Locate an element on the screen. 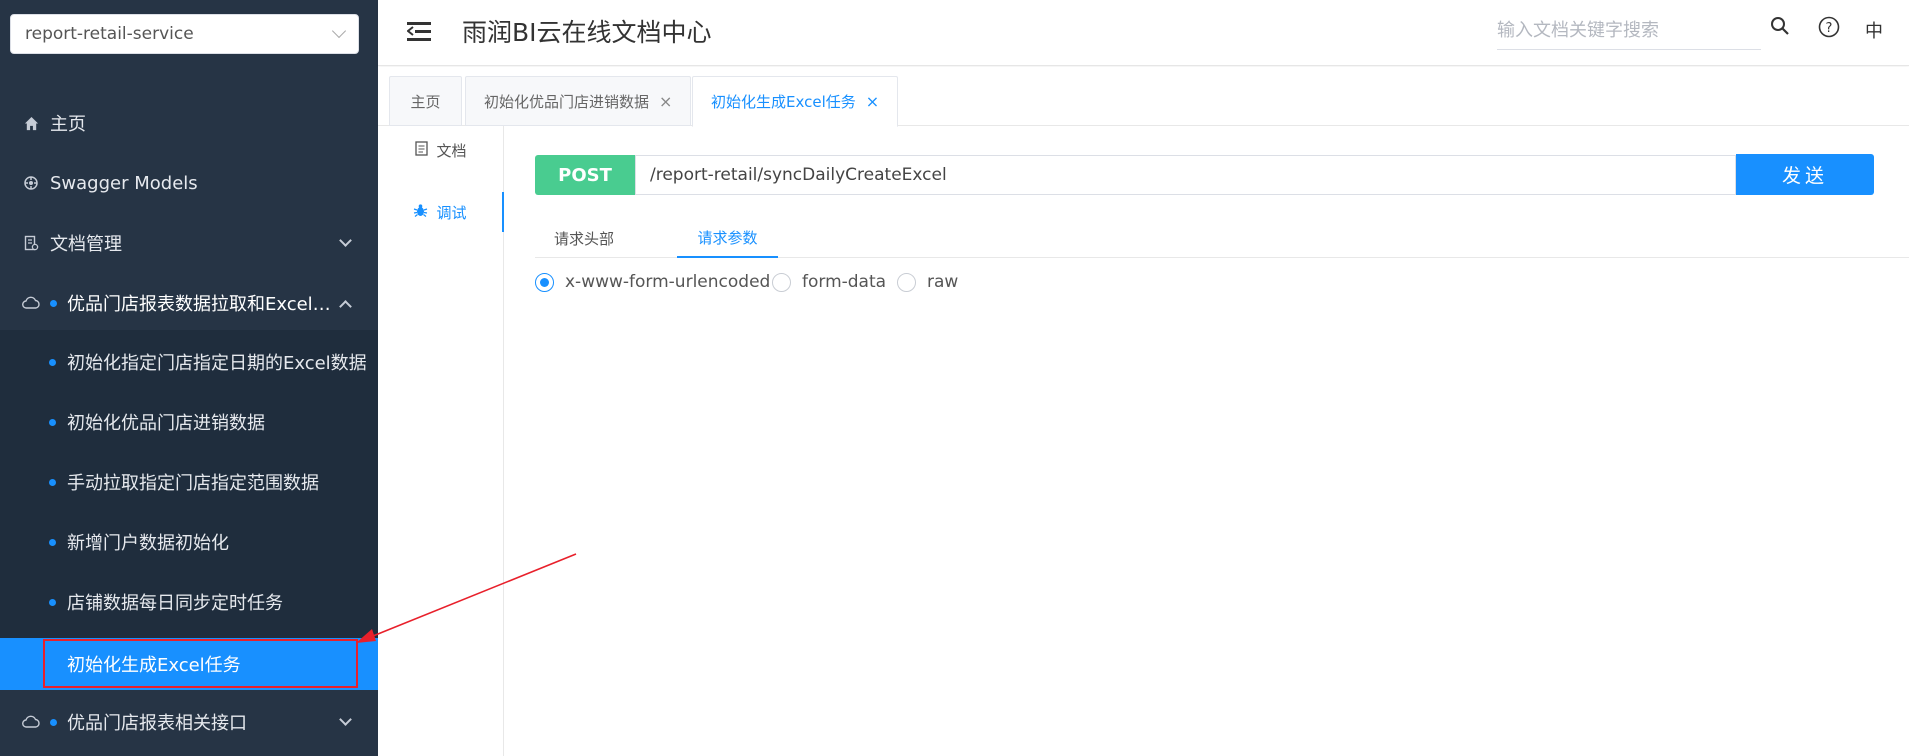  tab-request-params: 请求参数 is located at coordinates (727, 238).